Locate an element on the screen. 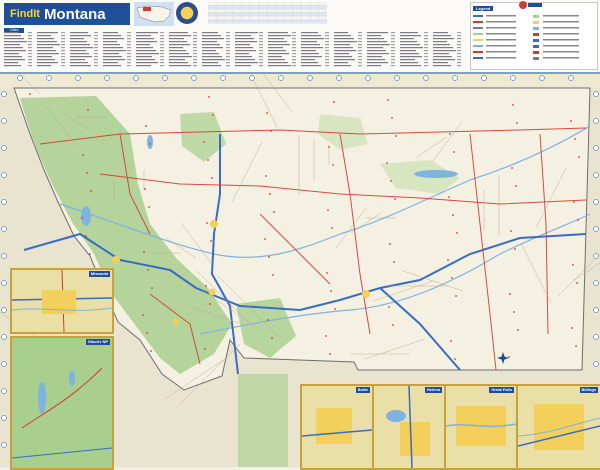 This screenshot has width=600, height=470. inset-helena: Helena is located at coordinates (409, 427).